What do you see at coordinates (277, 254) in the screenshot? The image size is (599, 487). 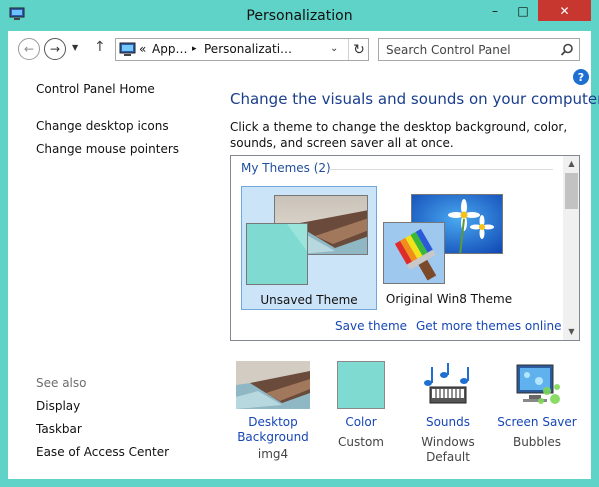 I see `unsaved-theme-color-swatch` at bounding box center [277, 254].